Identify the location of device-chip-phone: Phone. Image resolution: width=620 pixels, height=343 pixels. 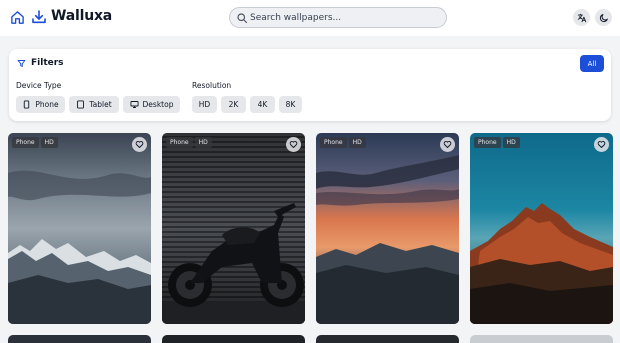
(40, 104).